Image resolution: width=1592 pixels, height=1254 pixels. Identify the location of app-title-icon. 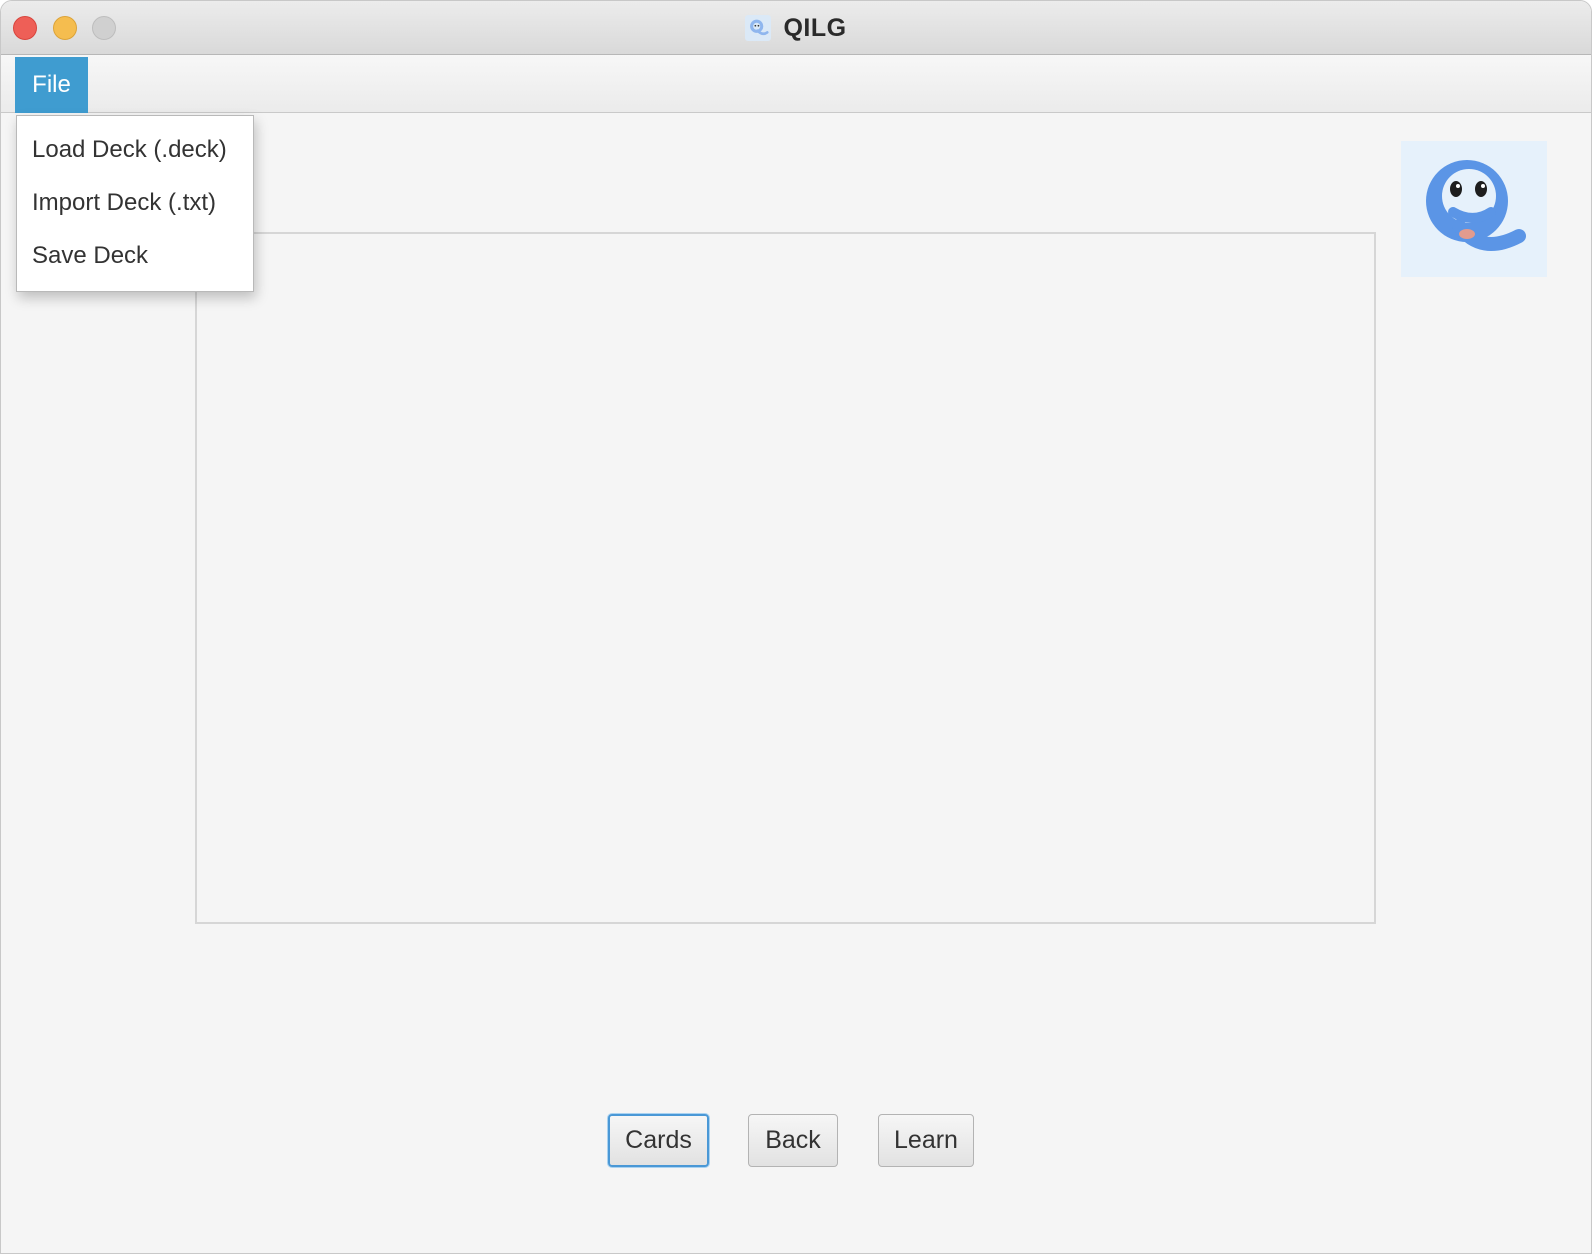
(758, 28).